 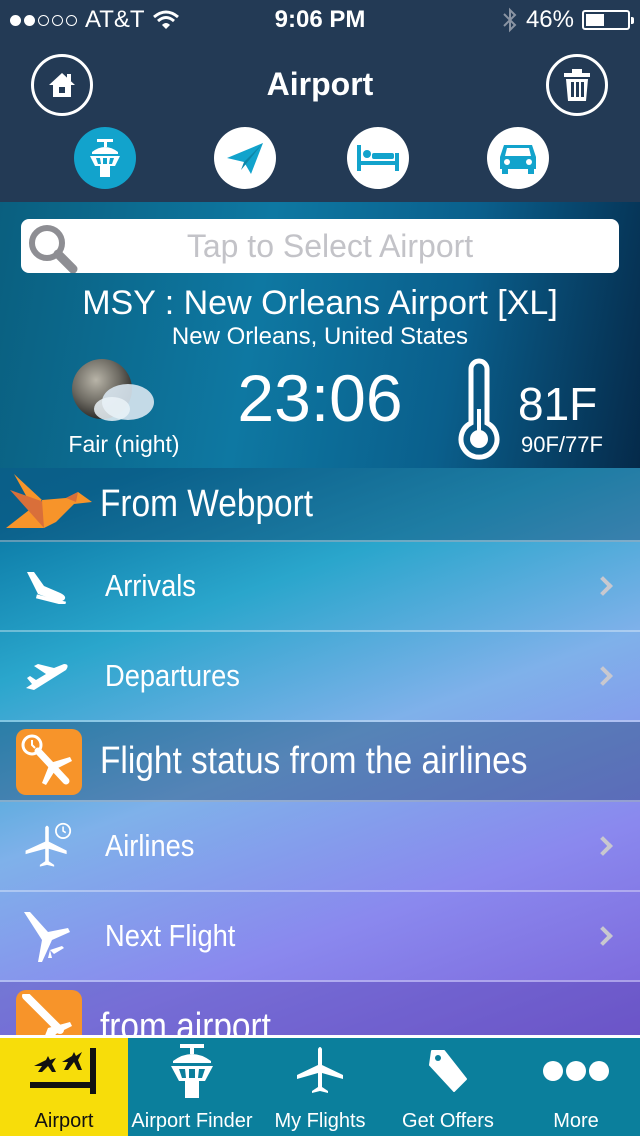 I want to click on list-item-next-flight: Next Flight, so click(x=320, y=937).